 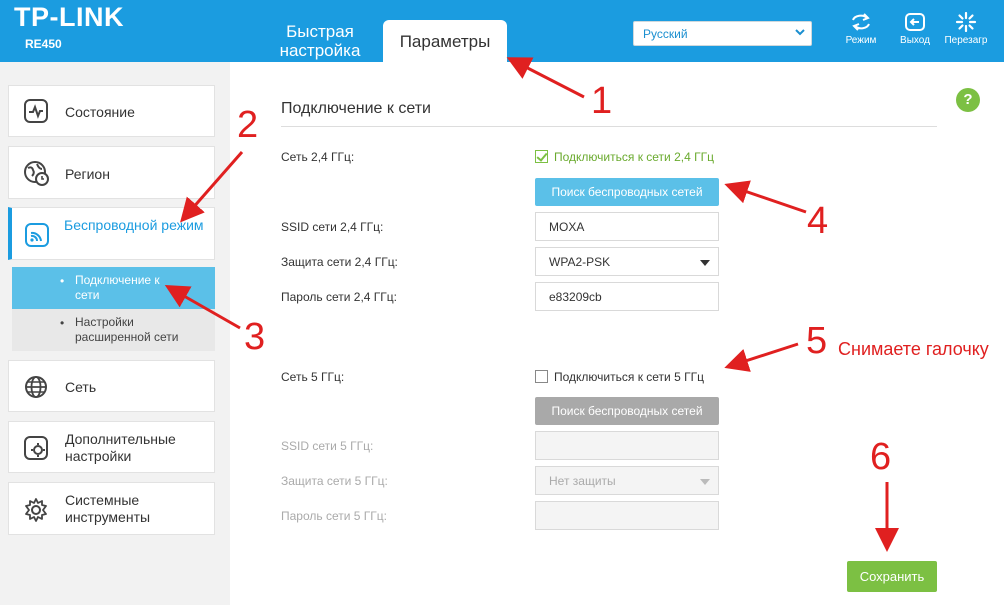 What do you see at coordinates (313, 377) in the screenshot?
I see `band5-label: Сеть 5 ГГц:` at bounding box center [313, 377].